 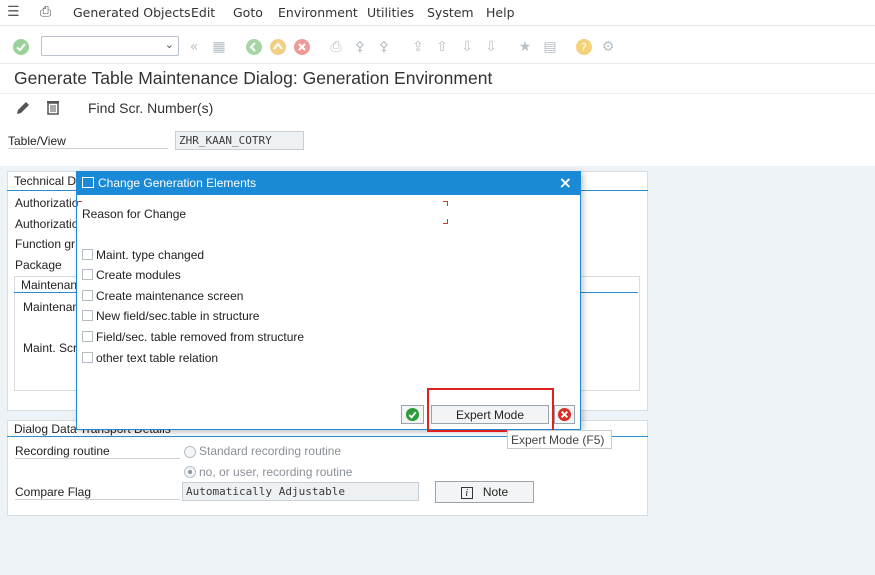 I want to click on note-button: i Note, so click(x=484, y=492).